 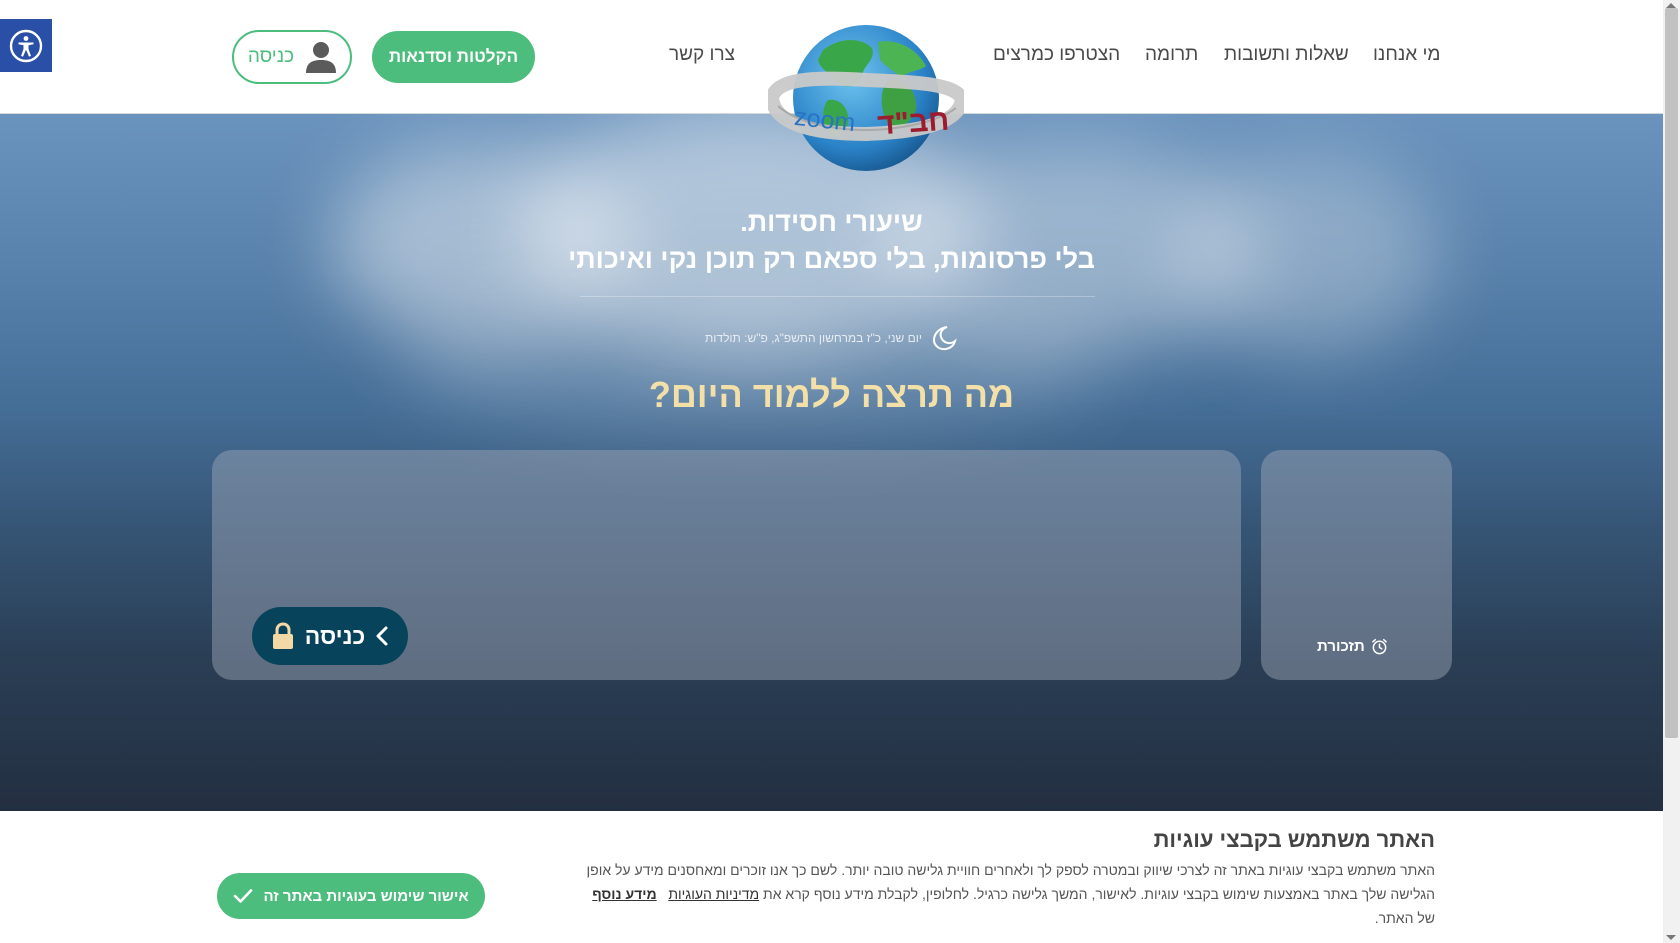 What do you see at coordinates (1286, 55) in the screenshot?
I see `nav-faq: שאלות ותשובות` at bounding box center [1286, 55].